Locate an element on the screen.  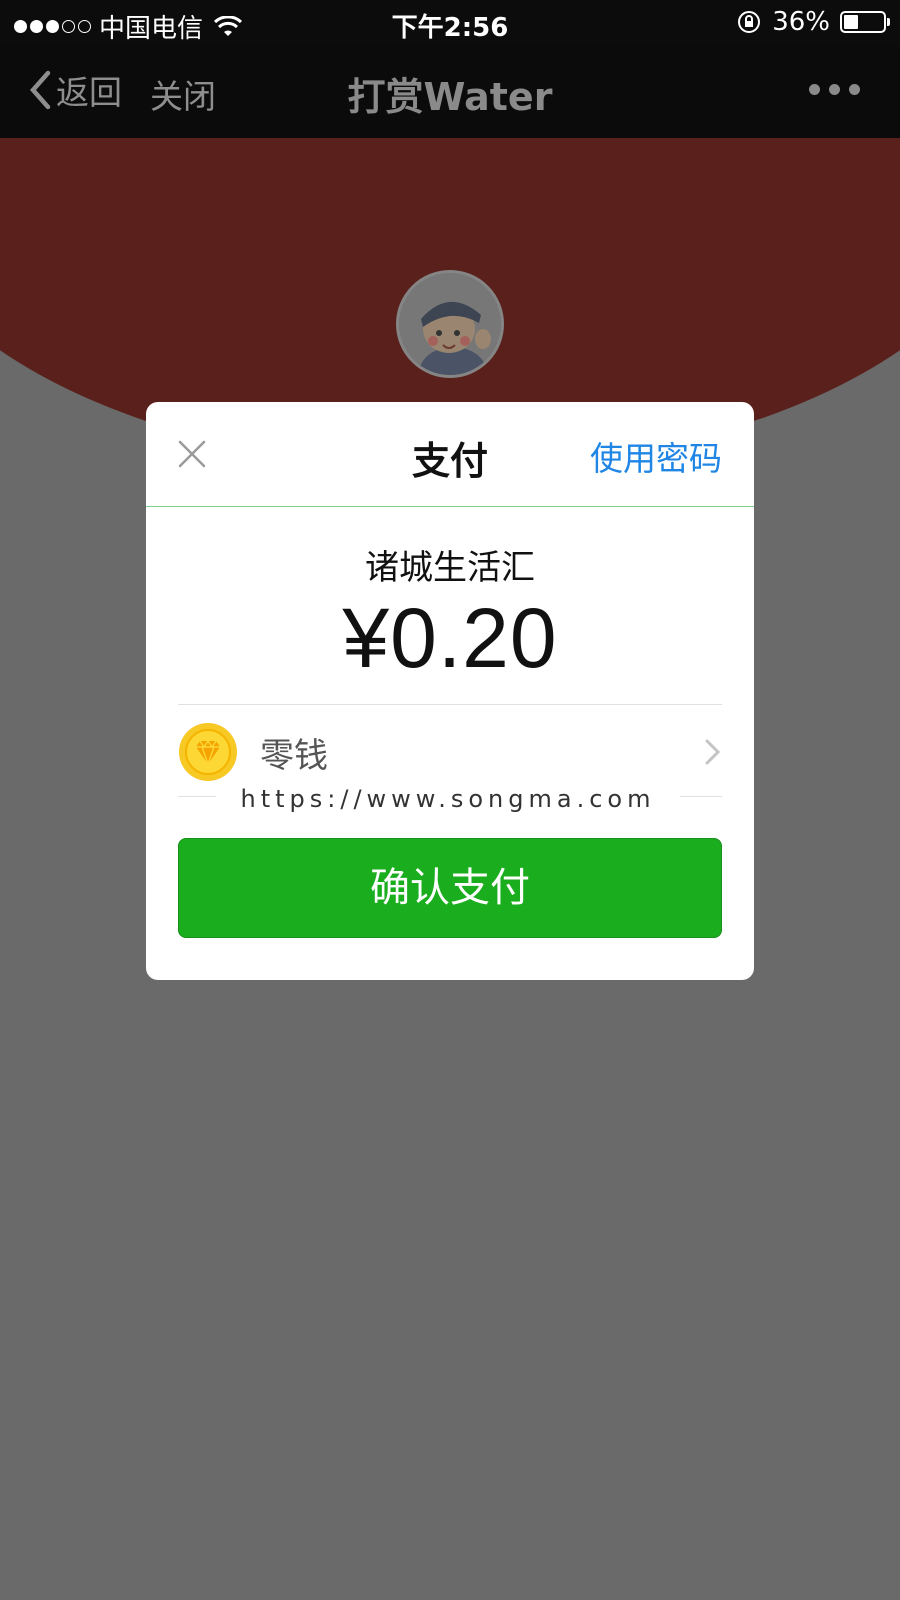
close-button: 关闭 is located at coordinates (183, 94).